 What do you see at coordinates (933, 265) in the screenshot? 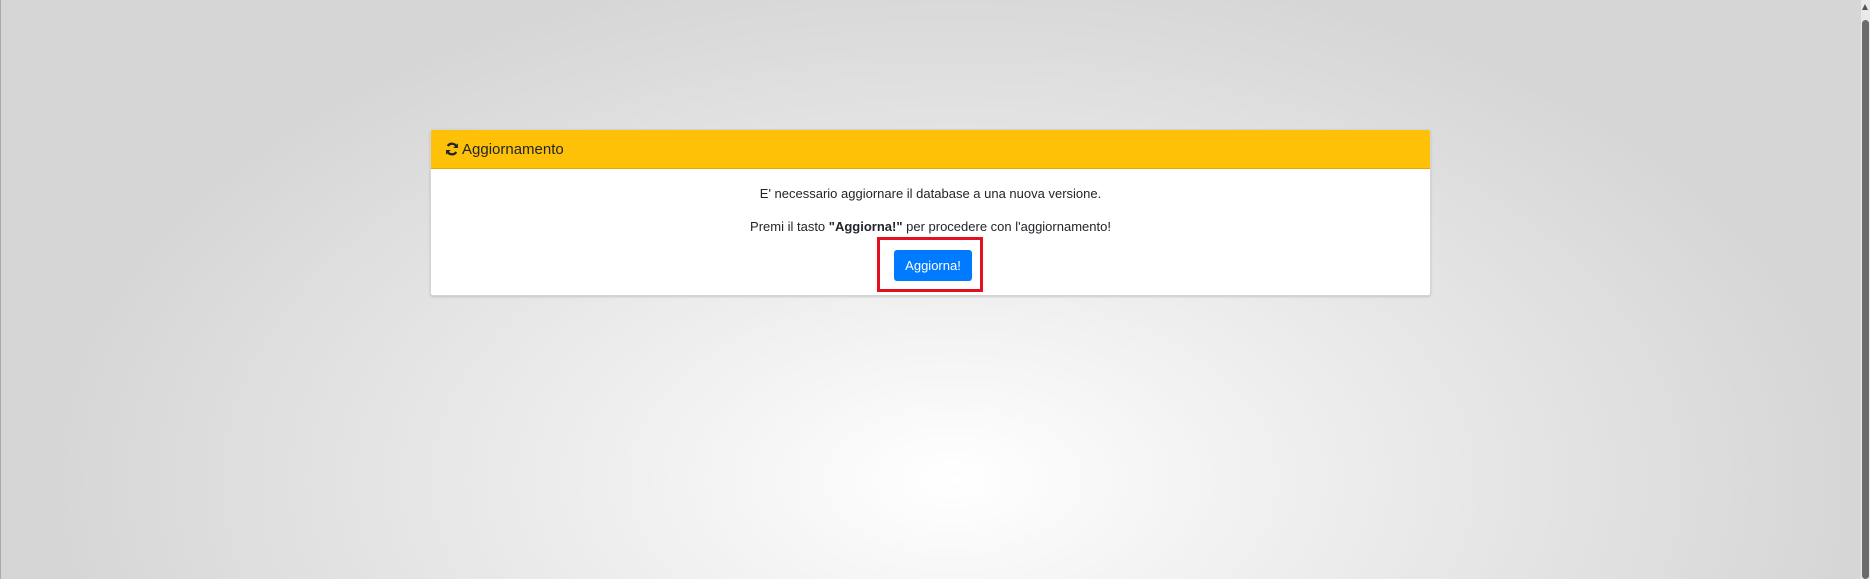
I see `update-button: Aggiorna!` at bounding box center [933, 265].